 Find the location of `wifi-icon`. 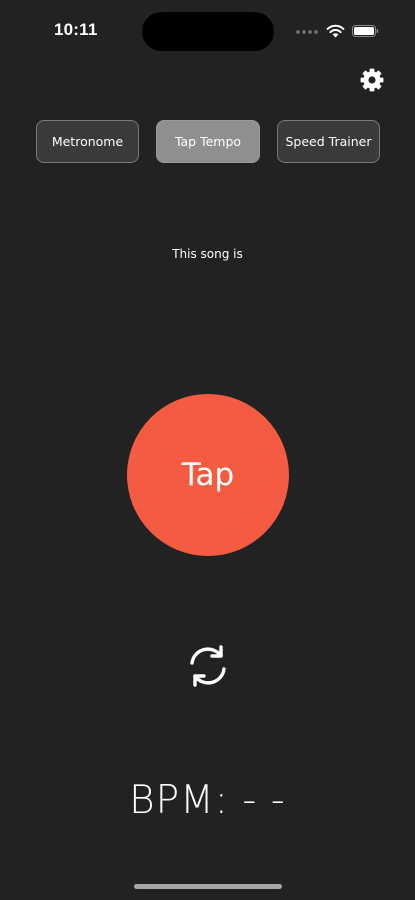

wifi-icon is located at coordinates (335, 31).